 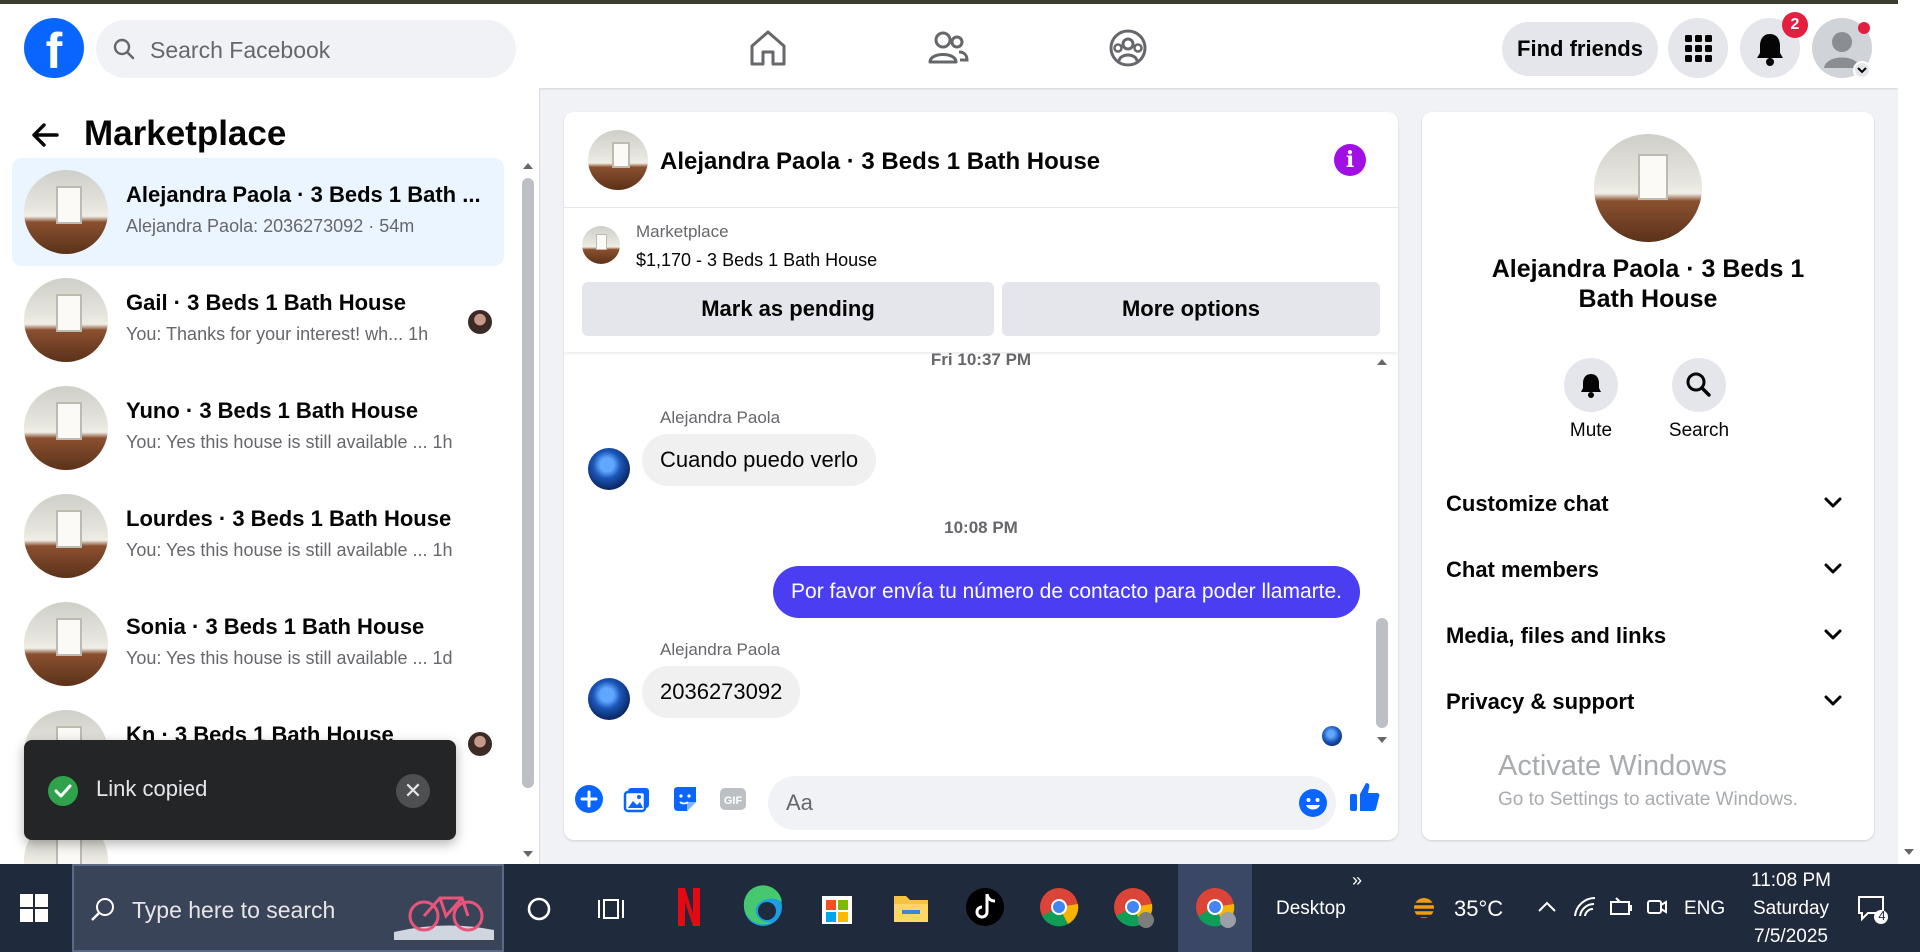 I want to click on clock-date: 7/5/2025, so click(x=1791, y=937).